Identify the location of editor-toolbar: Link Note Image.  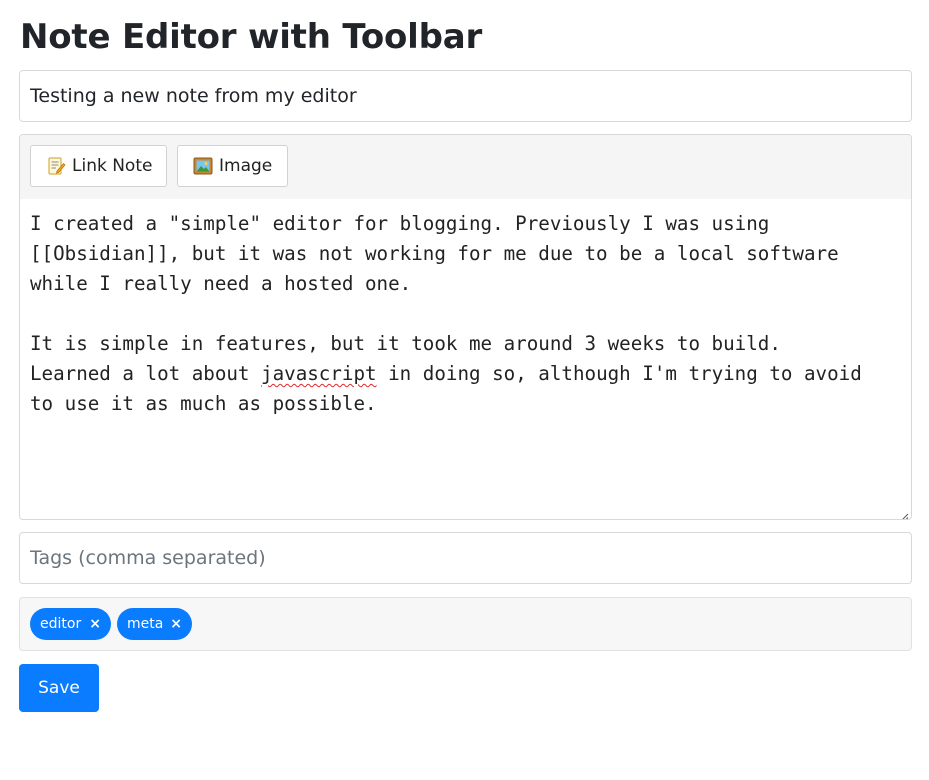
(465, 167).